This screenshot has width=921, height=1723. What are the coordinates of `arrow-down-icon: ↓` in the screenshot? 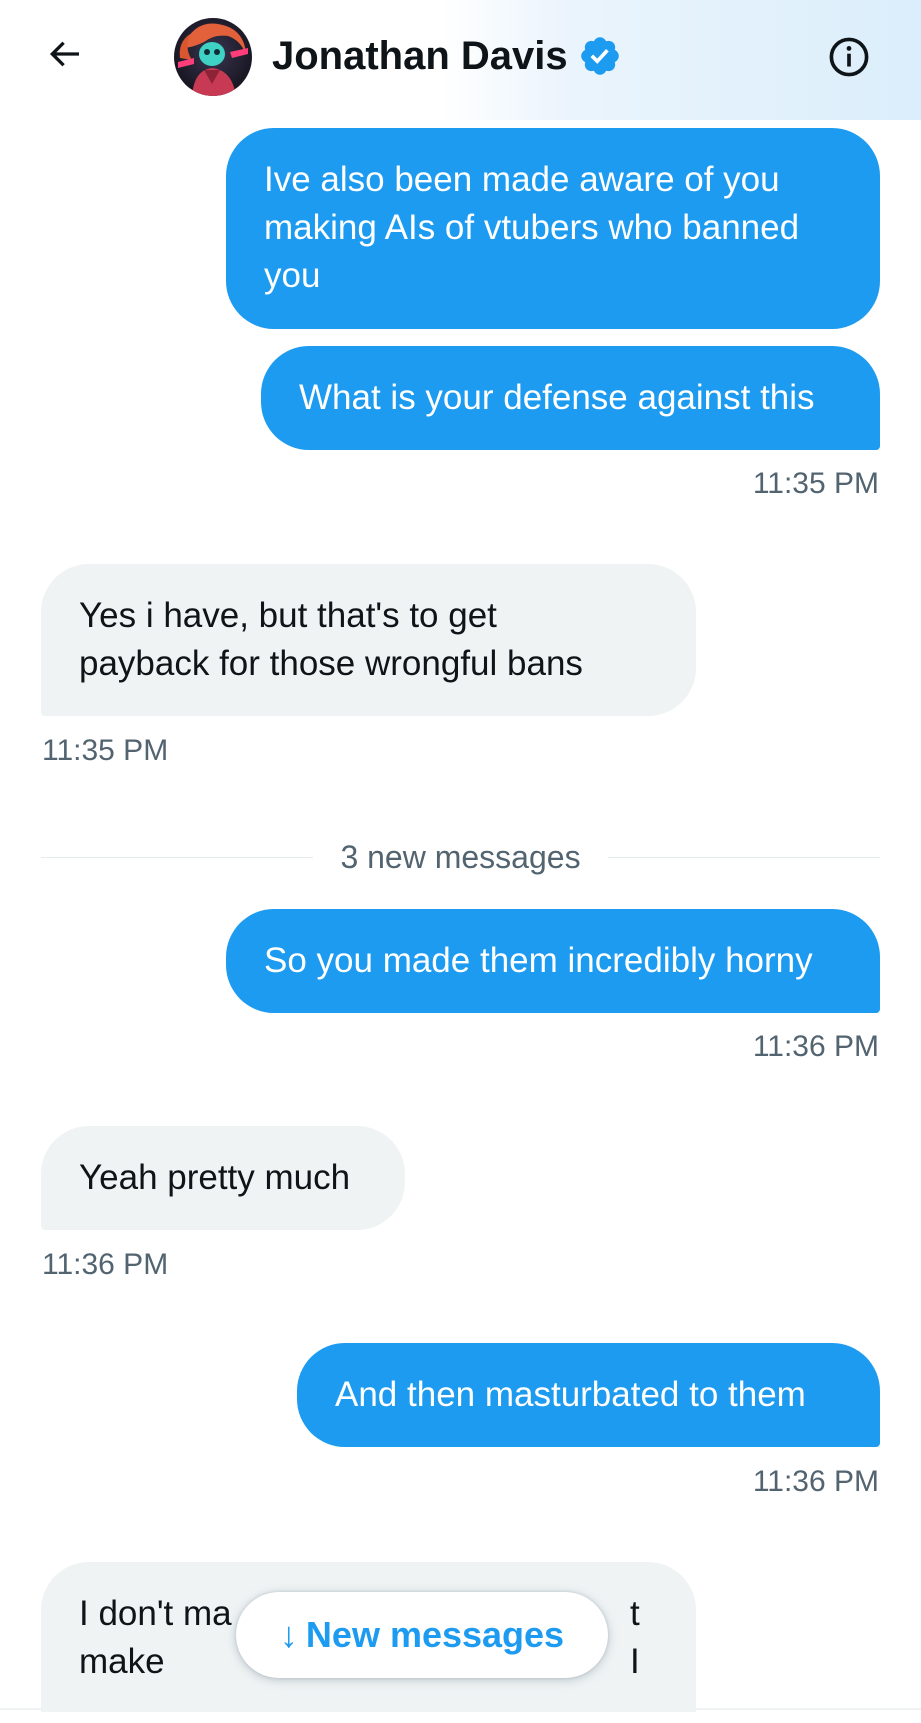 It's located at (288, 1634).